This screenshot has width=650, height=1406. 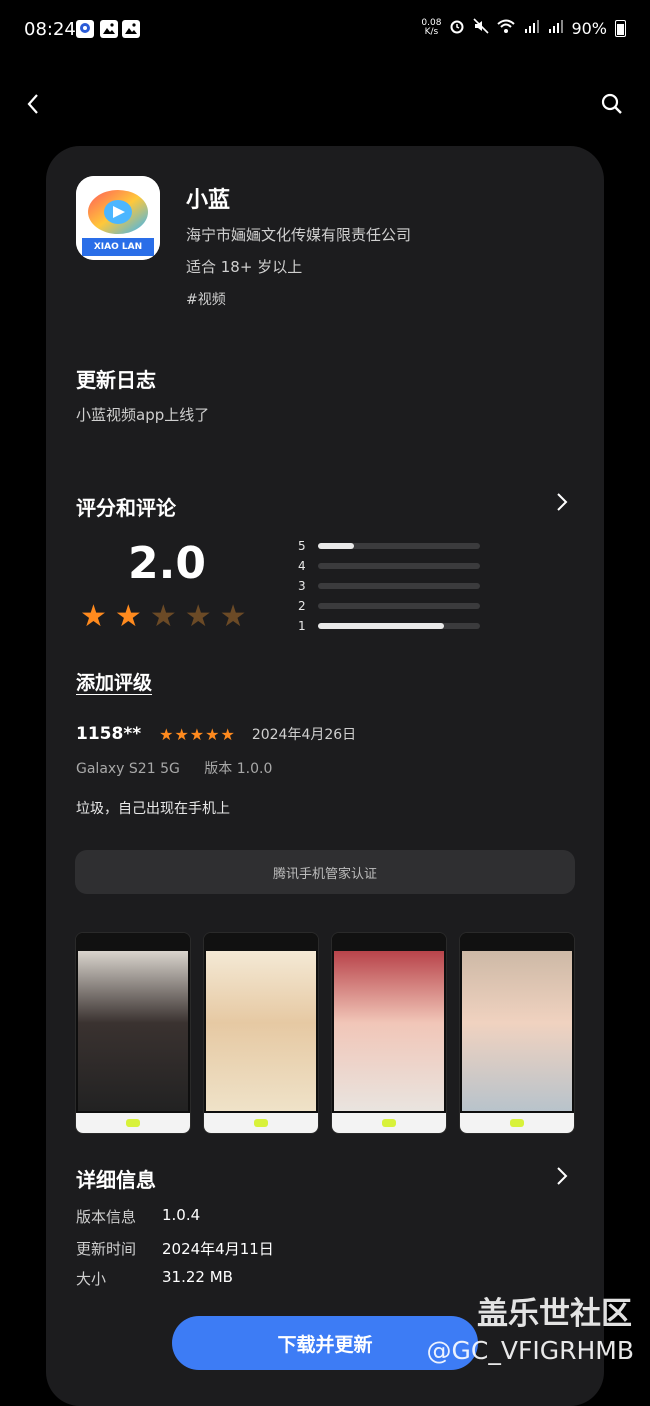 What do you see at coordinates (153, 809) in the screenshot?
I see `review-body: 垃圾，自己出现在手机上` at bounding box center [153, 809].